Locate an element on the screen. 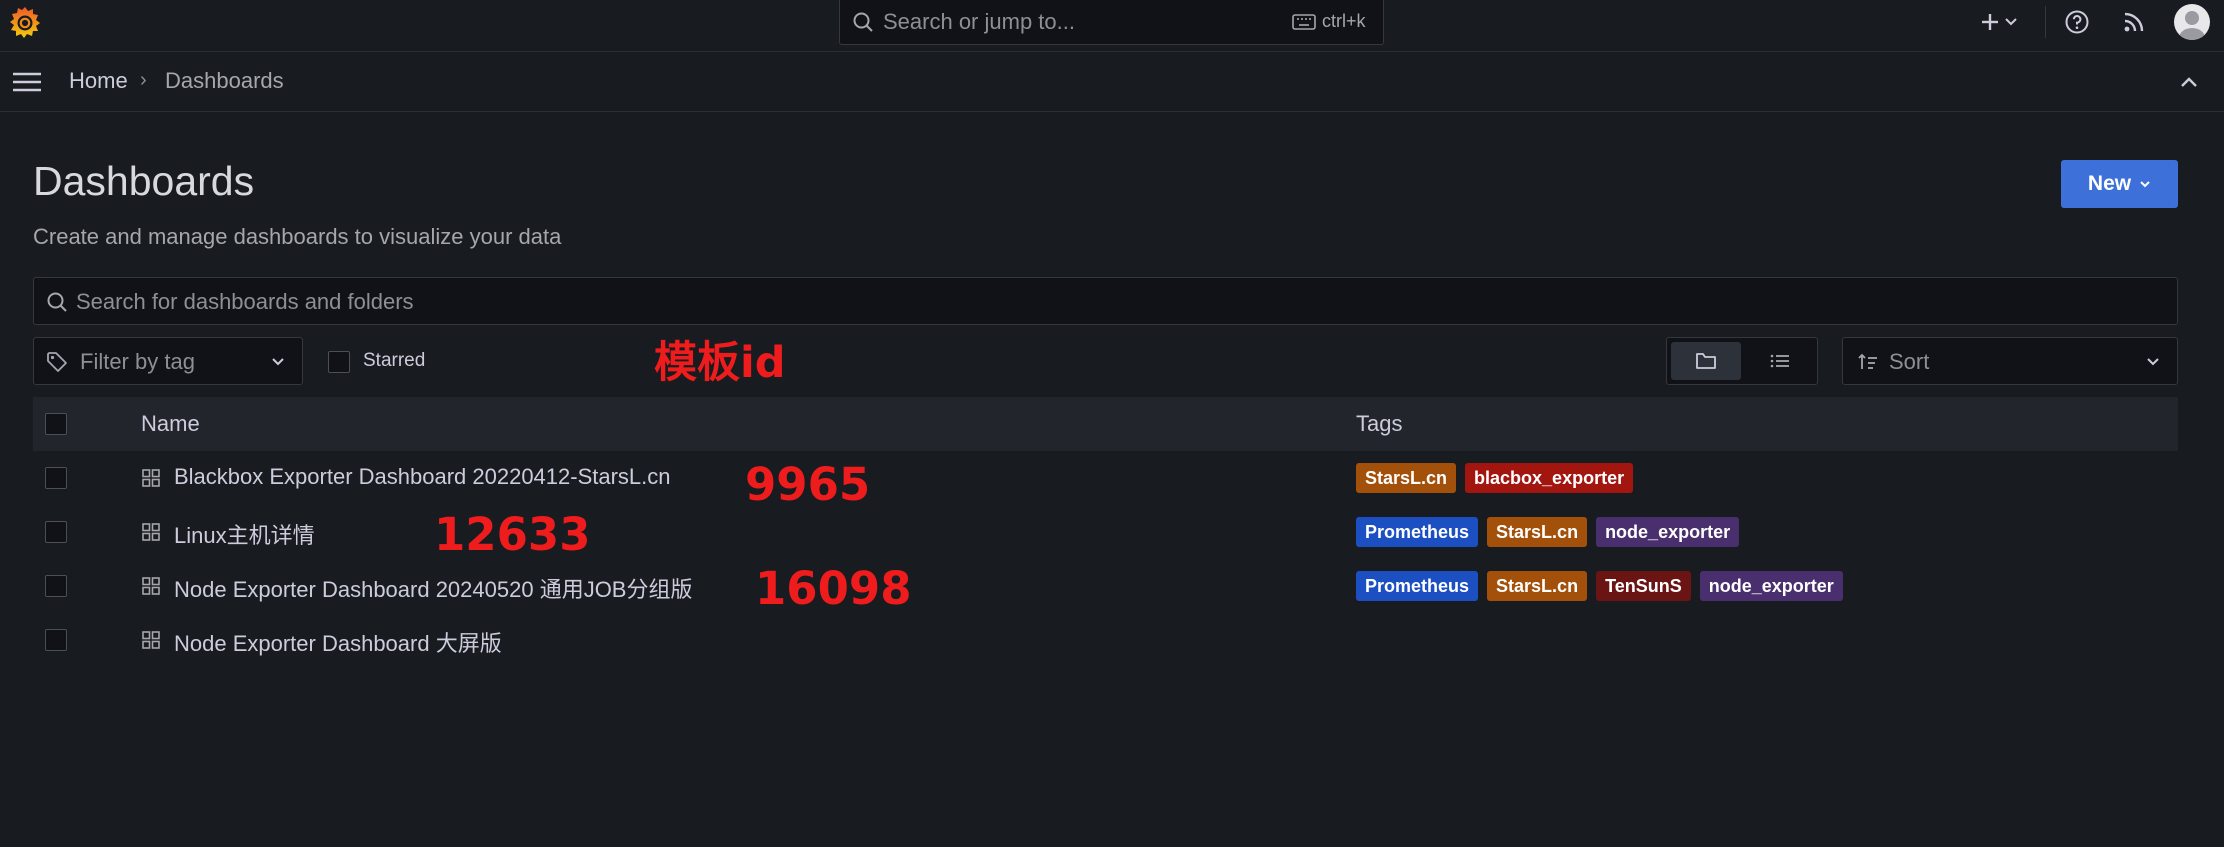 This screenshot has height=847, width=2224. row-tags: StarsL.cn blacbox_exporter is located at coordinates (1495, 478).